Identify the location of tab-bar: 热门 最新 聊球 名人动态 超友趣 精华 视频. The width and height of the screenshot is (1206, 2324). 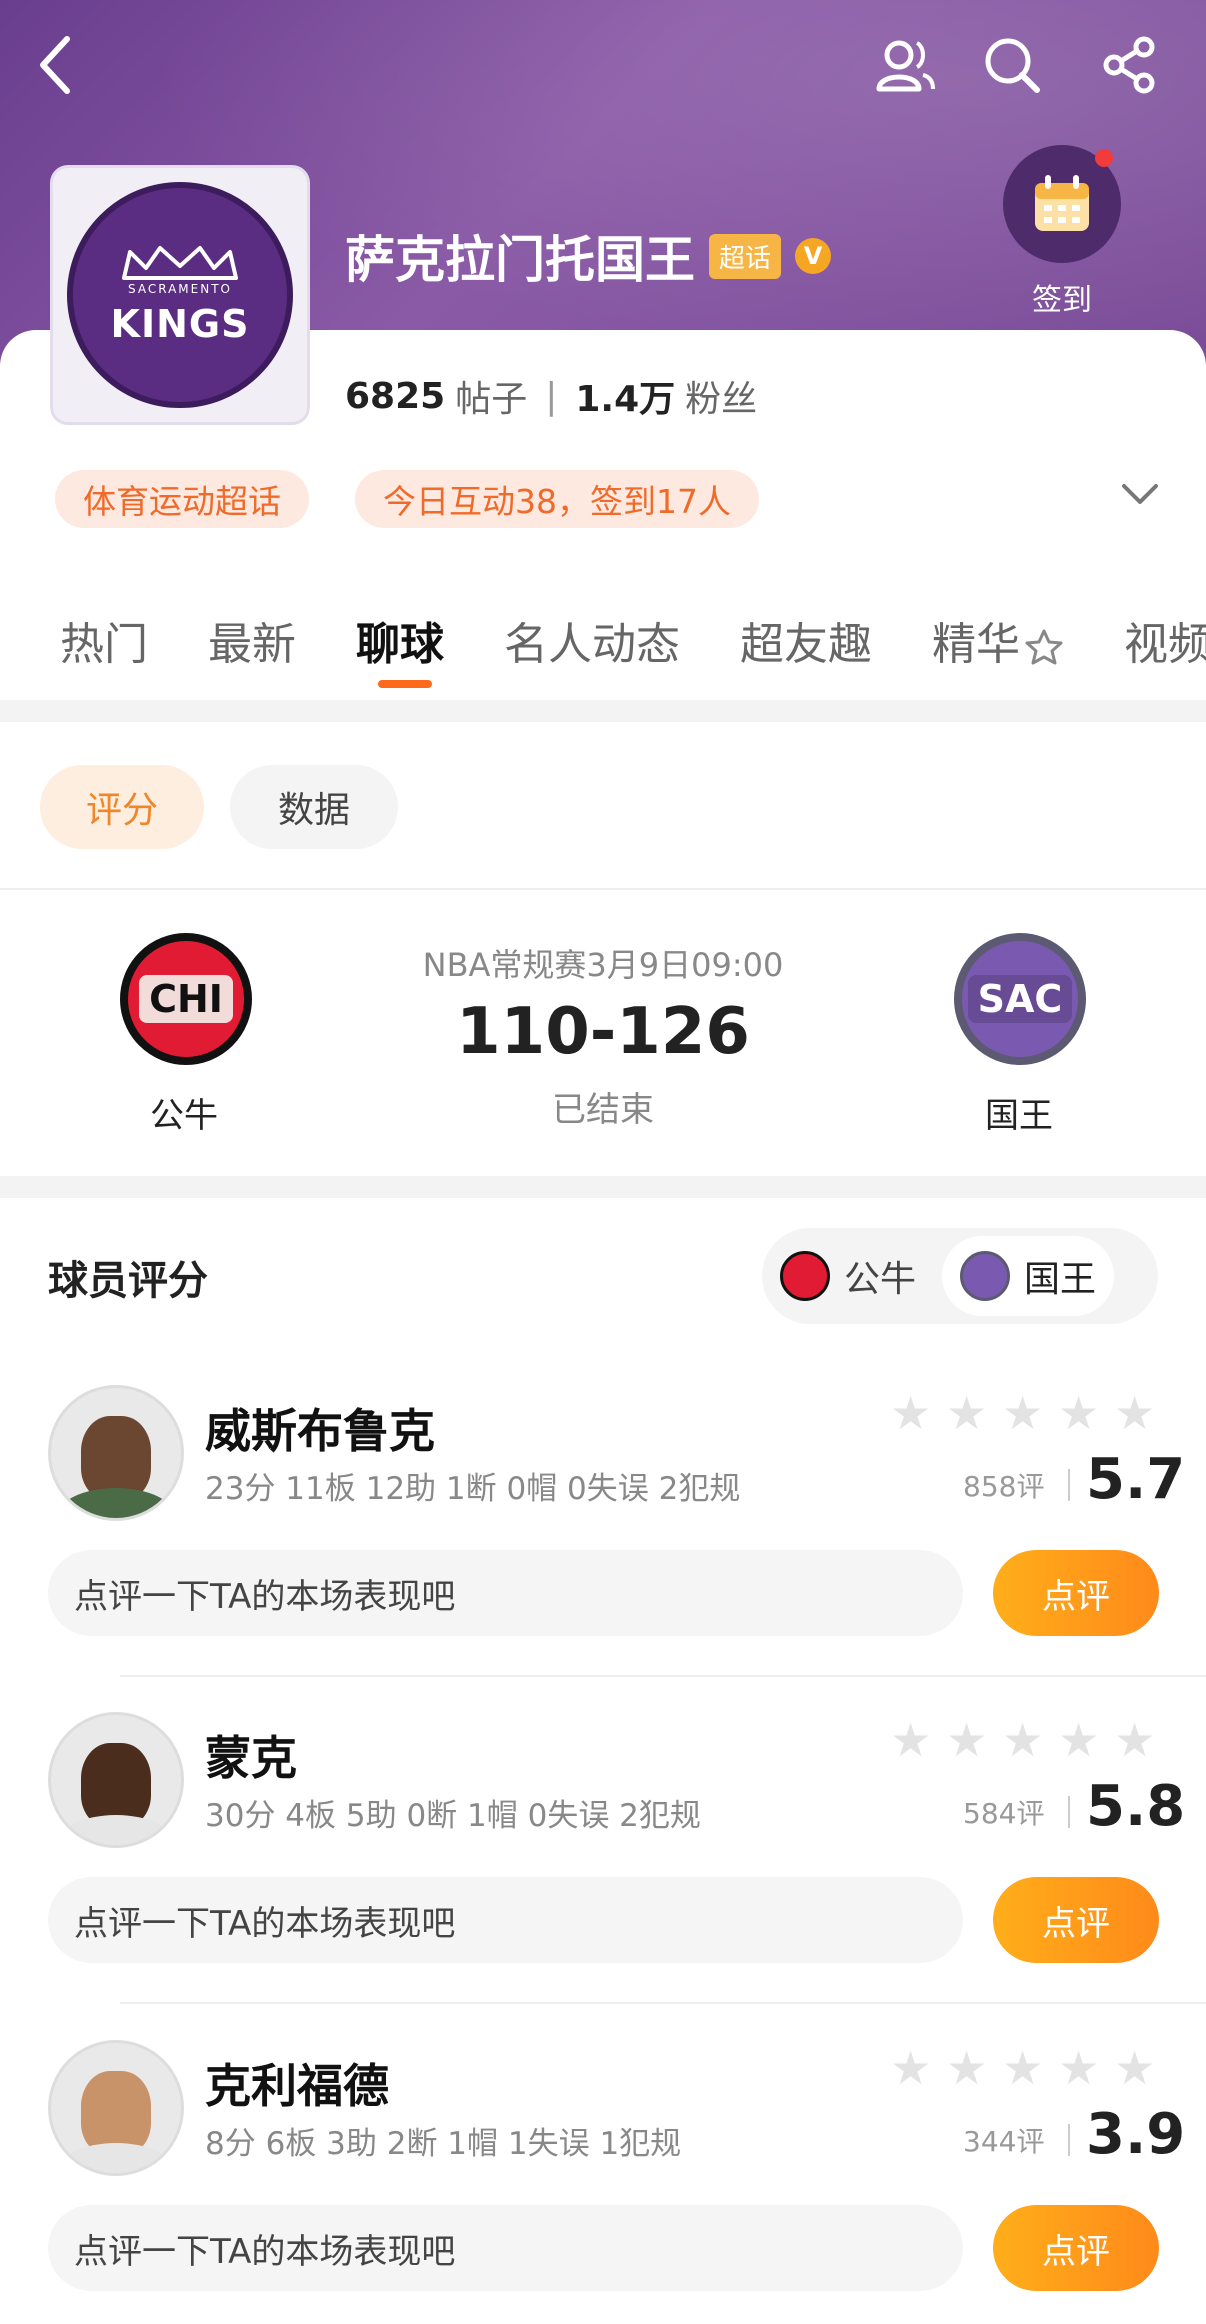
(633, 648).